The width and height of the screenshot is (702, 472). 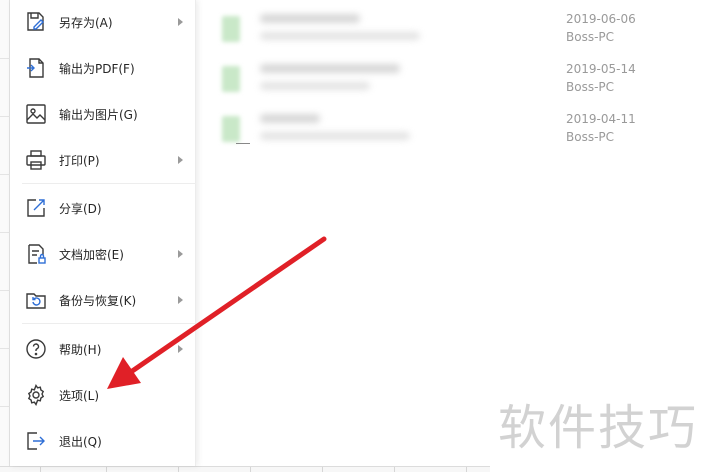 What do you see at coordinates (601, 119) in the screenshot?
I see `file-date: 2019-04-11` at bounding box center [601, 119].